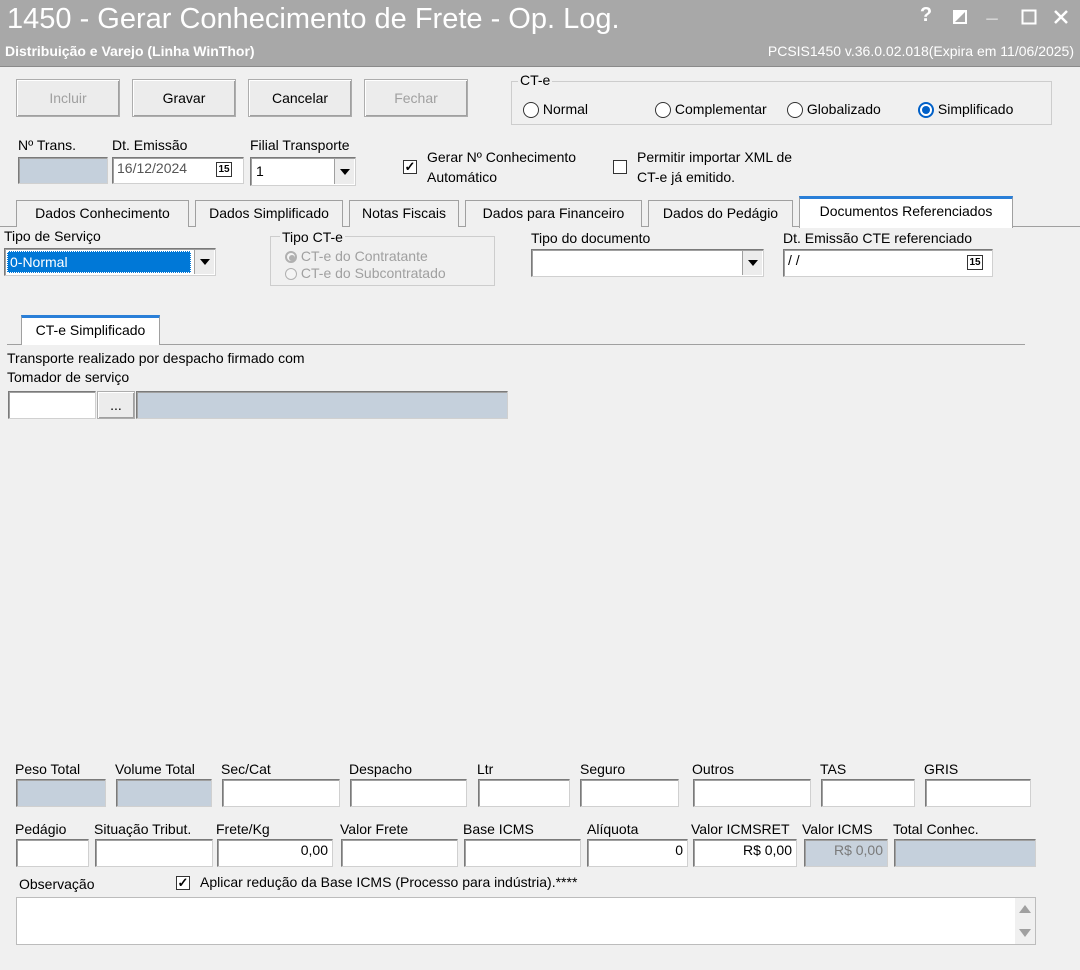 This screenshot has height=970, width=1080. Describe the element at coordinates (978, 793) in the screenshot. I see `gris-field` at that location.